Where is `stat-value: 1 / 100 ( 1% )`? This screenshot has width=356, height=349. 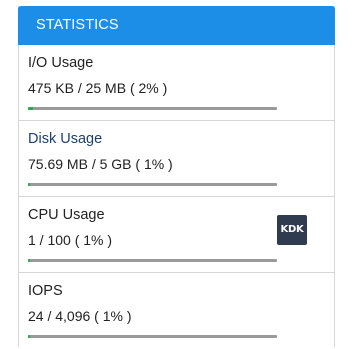
stat-value: 1 / 100 ( 1% ) is located at coordinates (70, 240).